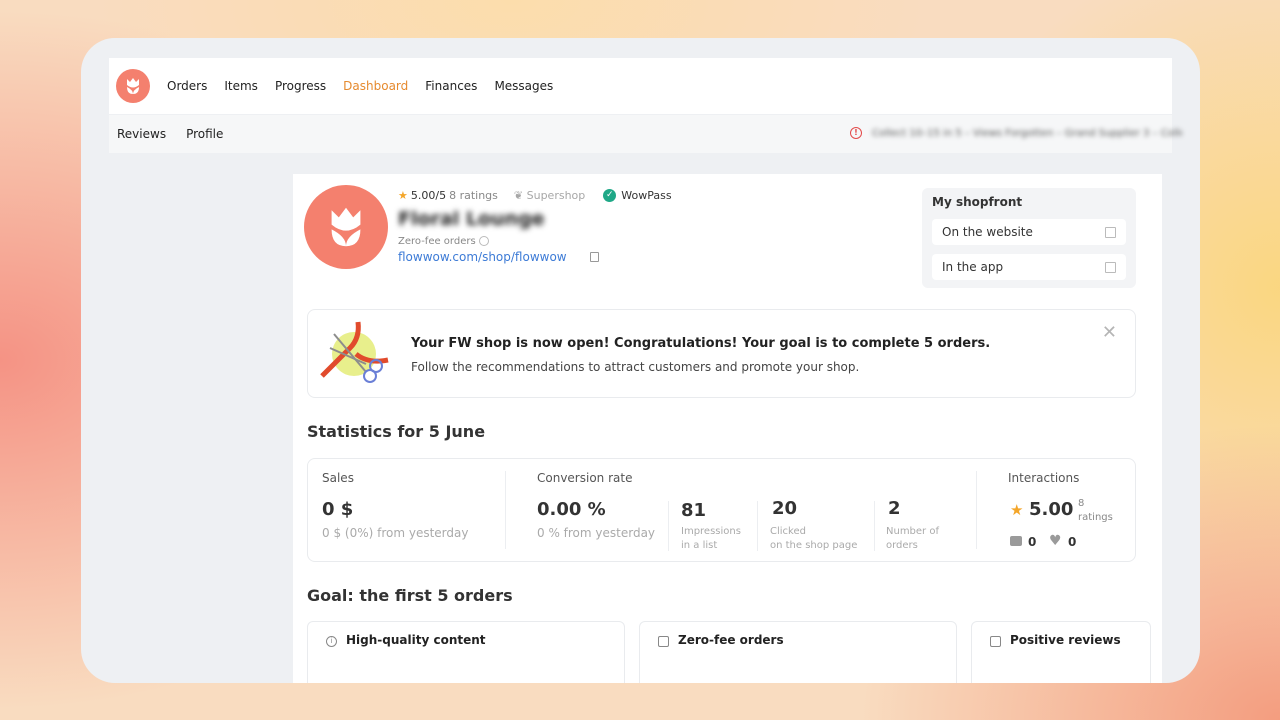  Describe the element at coordinates (141, 134) in the screenshot. I see `nav-reviews: Reviews` at that location.